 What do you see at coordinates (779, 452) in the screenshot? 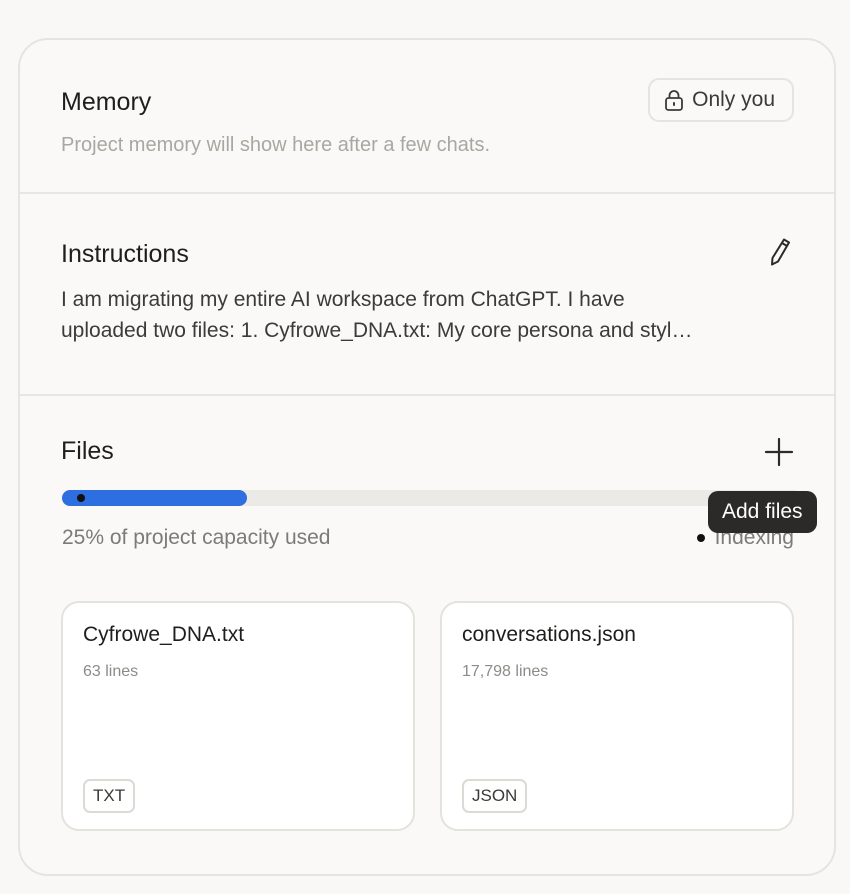
I see `plus-icon` at bounding box center [779, 452].